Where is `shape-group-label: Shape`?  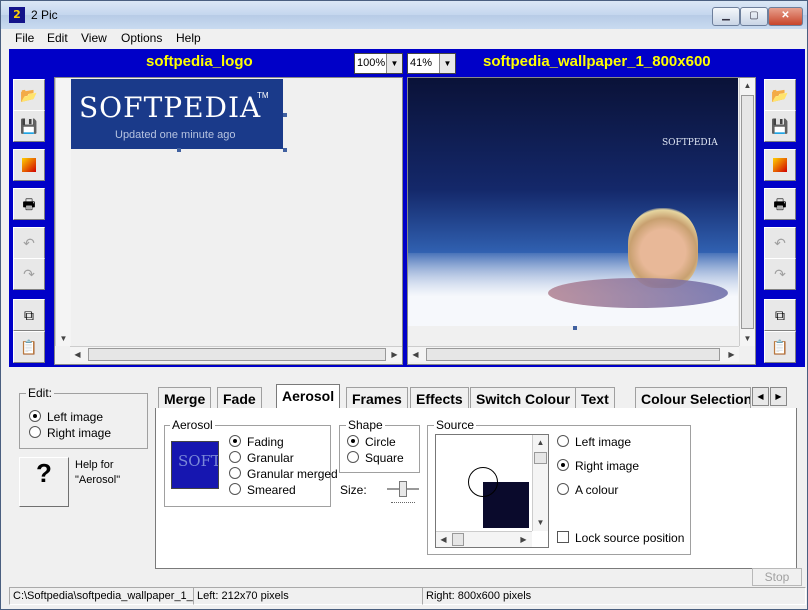 shape-group-label: Shape is located at coordinates (365, 425).